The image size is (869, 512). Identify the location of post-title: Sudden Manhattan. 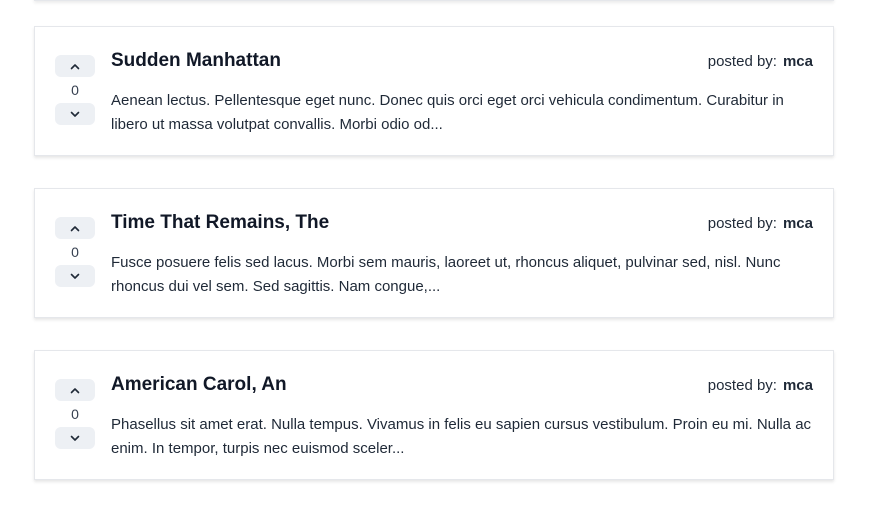
(196, 61).